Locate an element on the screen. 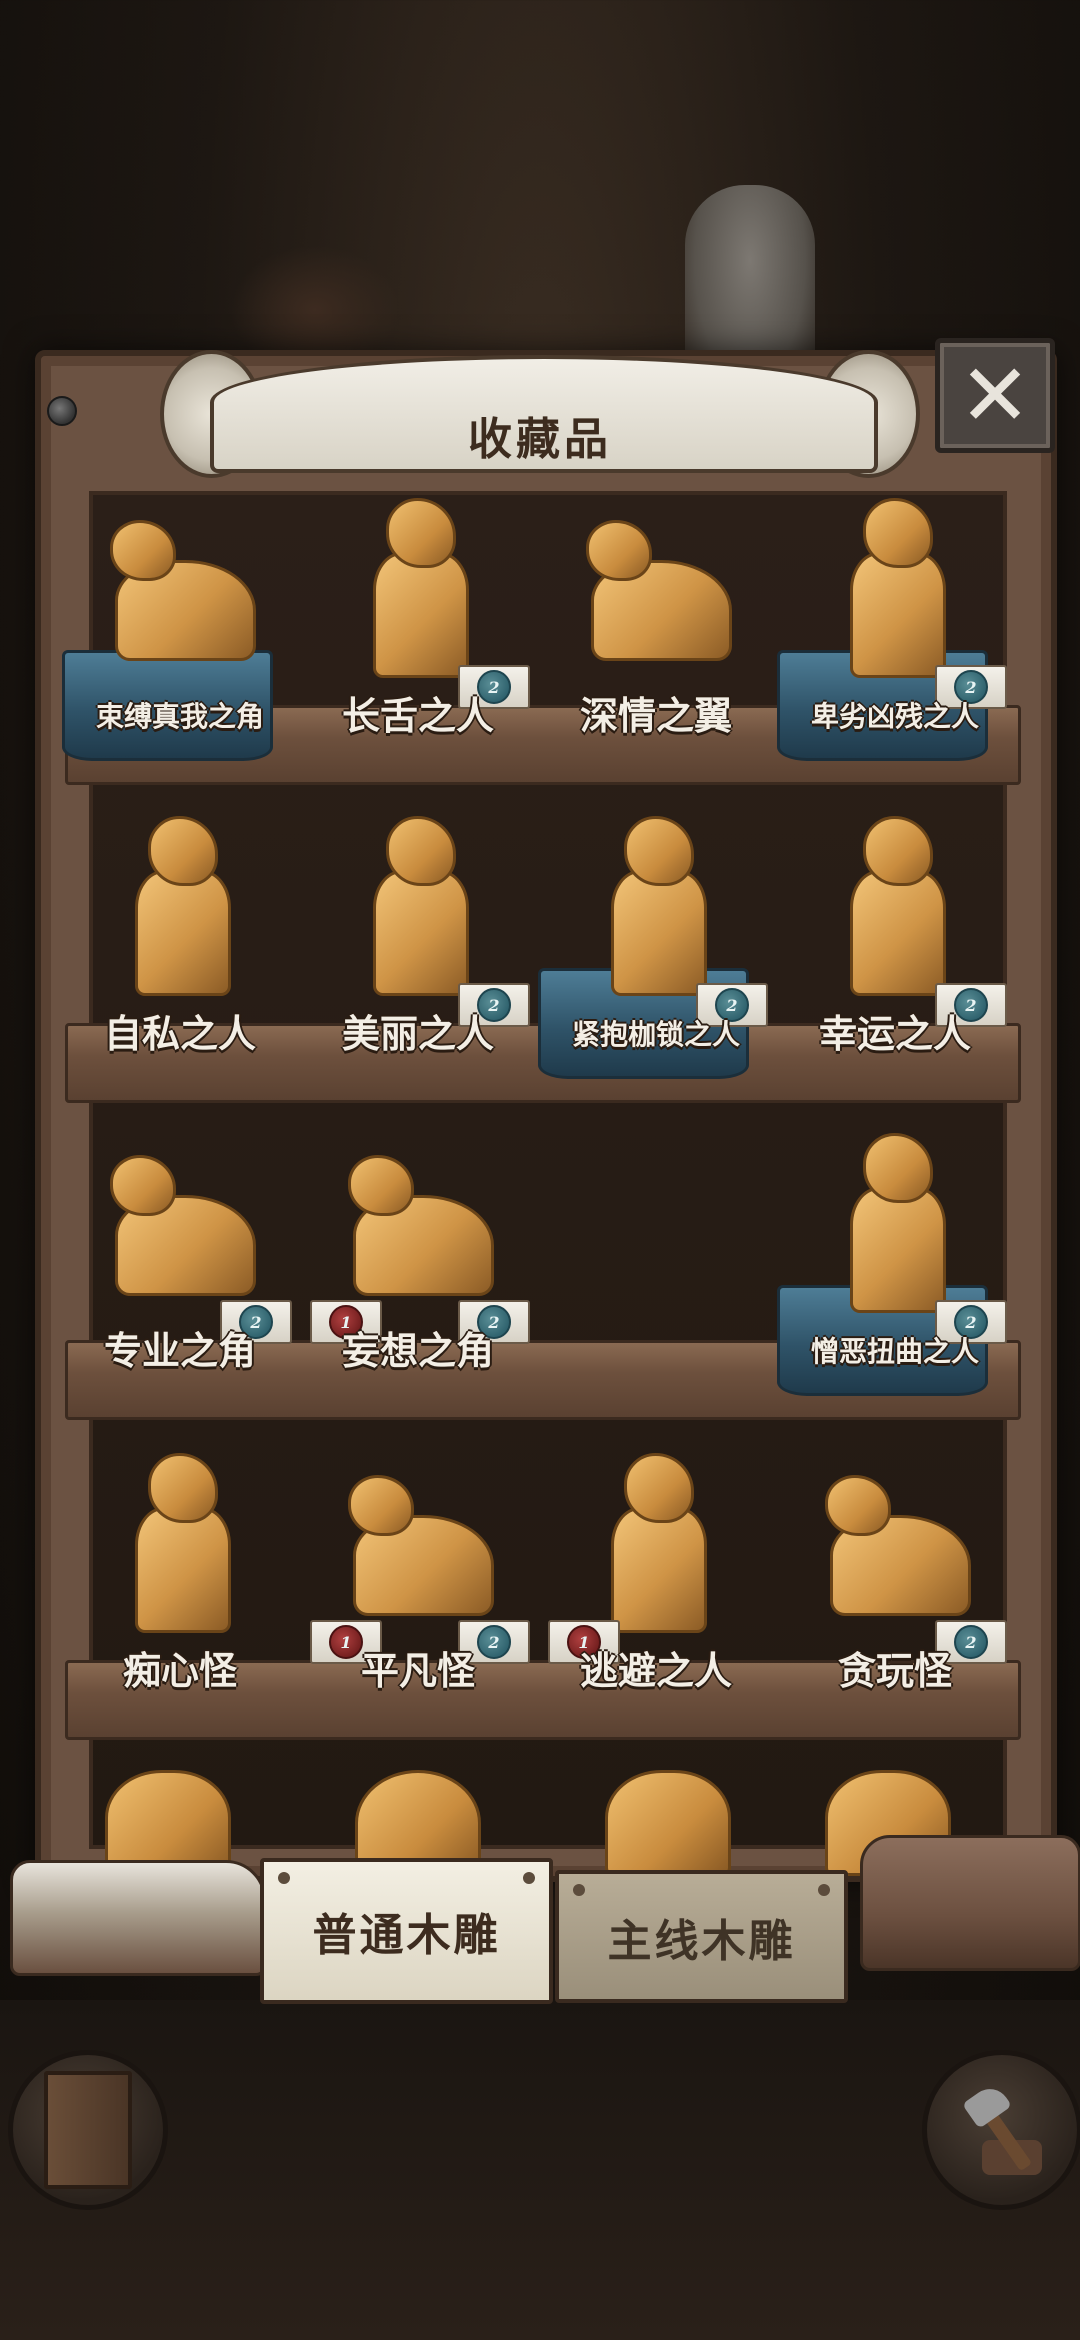 The height and width of the screenshot is (2340, 1080). axe-stump-button is located at coordinates (1001, 2130).